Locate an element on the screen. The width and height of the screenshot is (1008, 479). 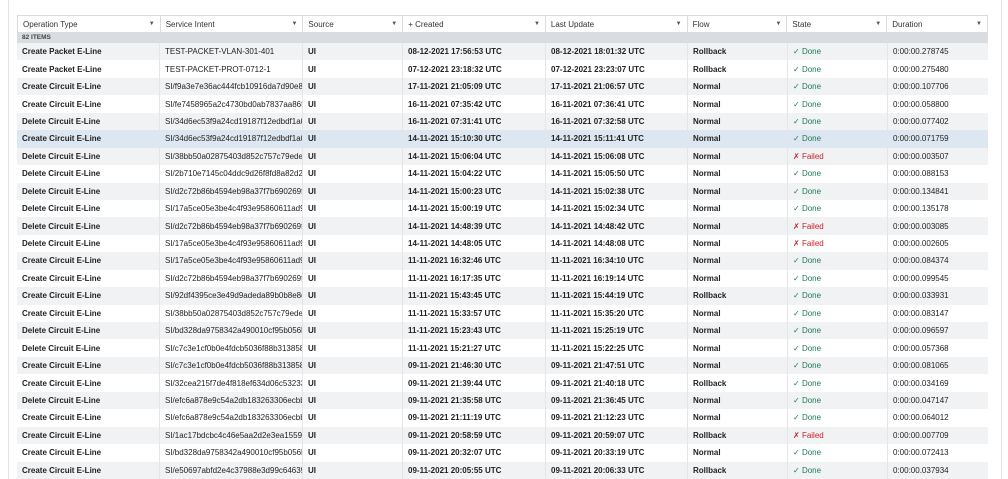
cell-duration: 0:00:00.064012 is located at coordinates (921, 418).